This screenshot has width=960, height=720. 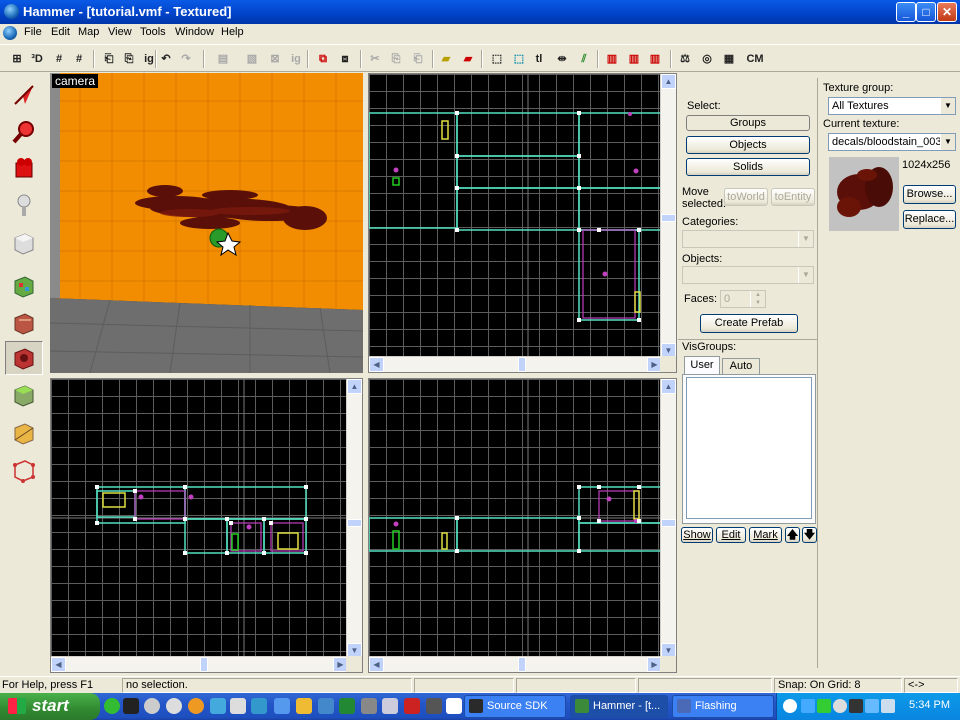 What do you see at coordinates (153, 32) in the screenshot?
I see `menu-tools: Tools` at bounding box center [153, 32].